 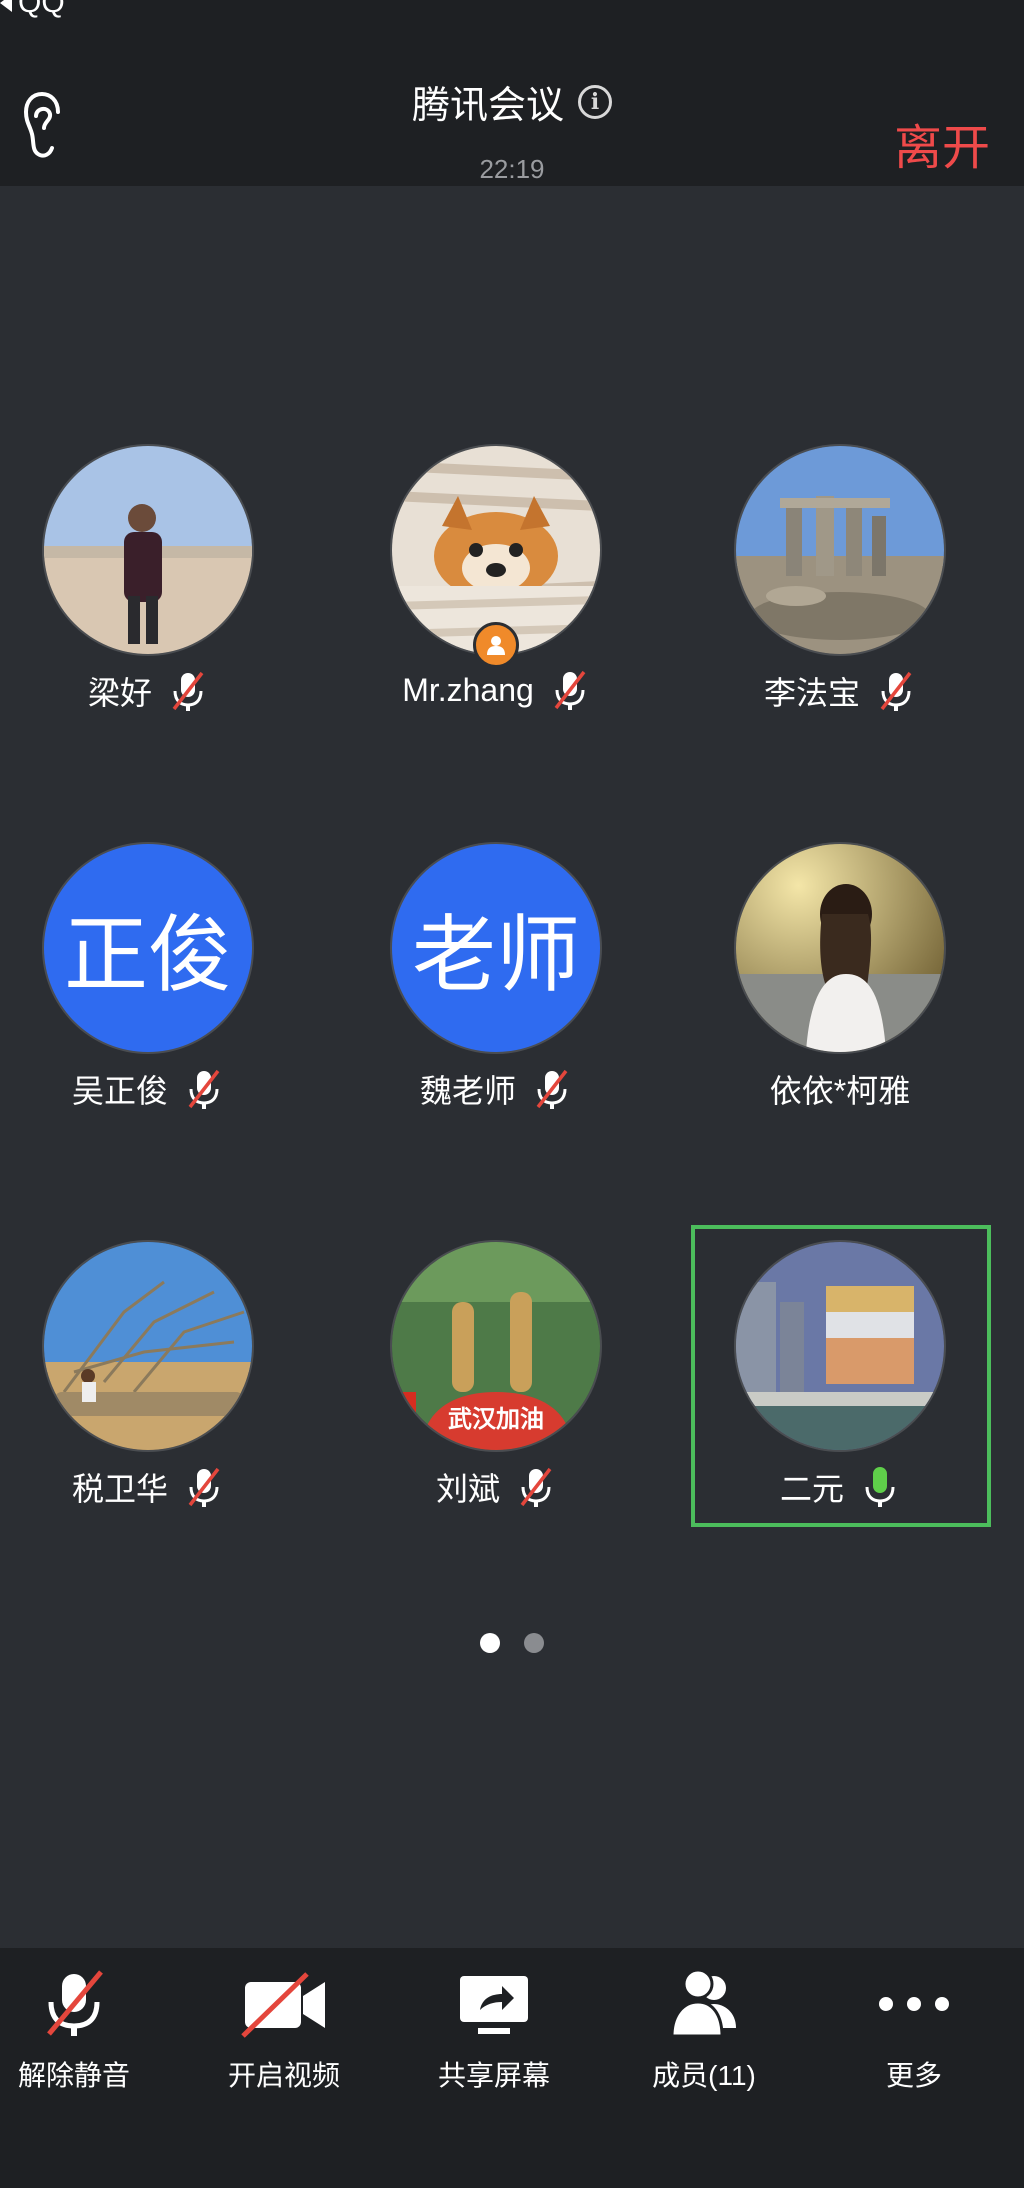 I want to click on back-app-label: QQ, so click(x=41, y=9).